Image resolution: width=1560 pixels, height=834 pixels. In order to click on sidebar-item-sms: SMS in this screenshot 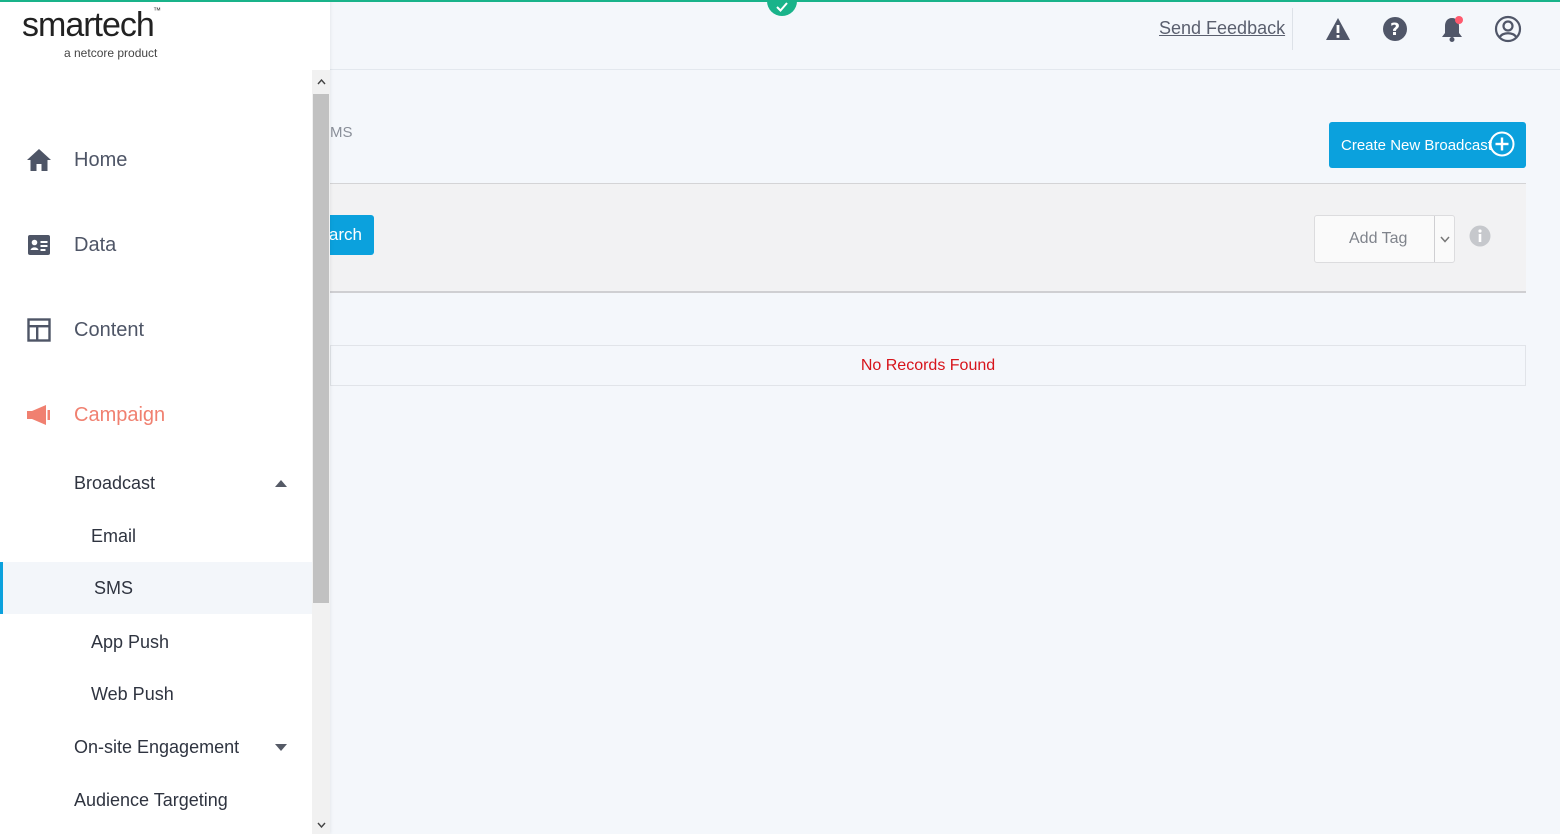, I will do `click(156, 588)`.